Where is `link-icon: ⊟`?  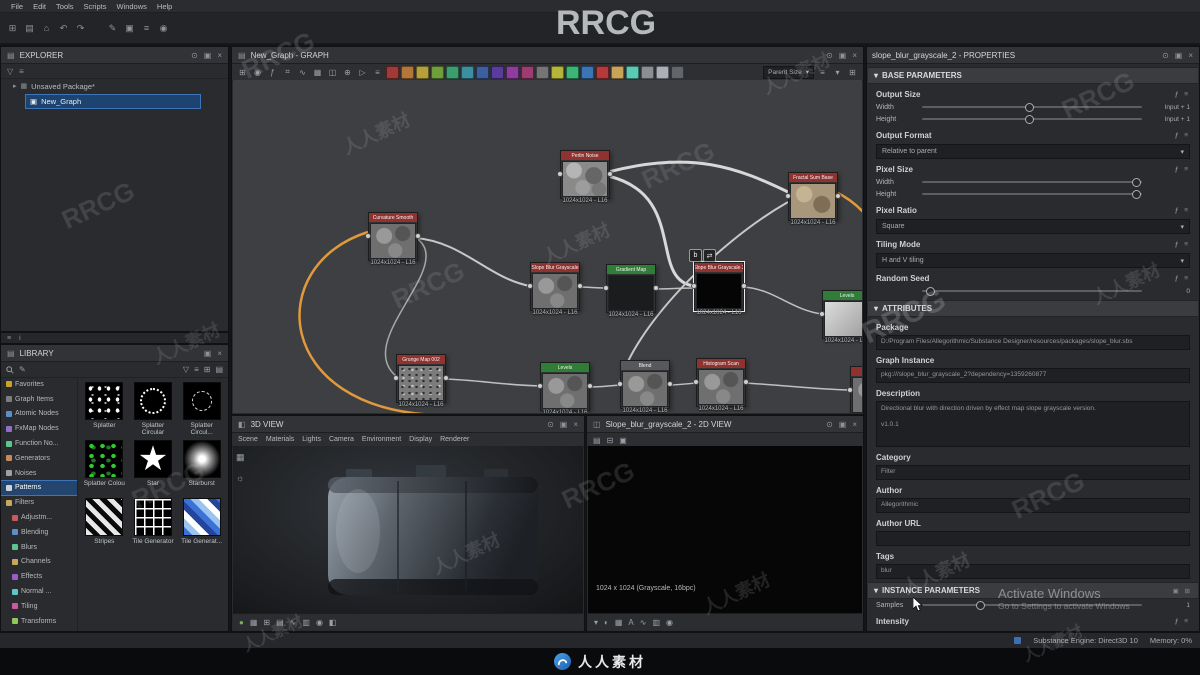 link-icon: ⊟ is located at coordinates (610, 440).